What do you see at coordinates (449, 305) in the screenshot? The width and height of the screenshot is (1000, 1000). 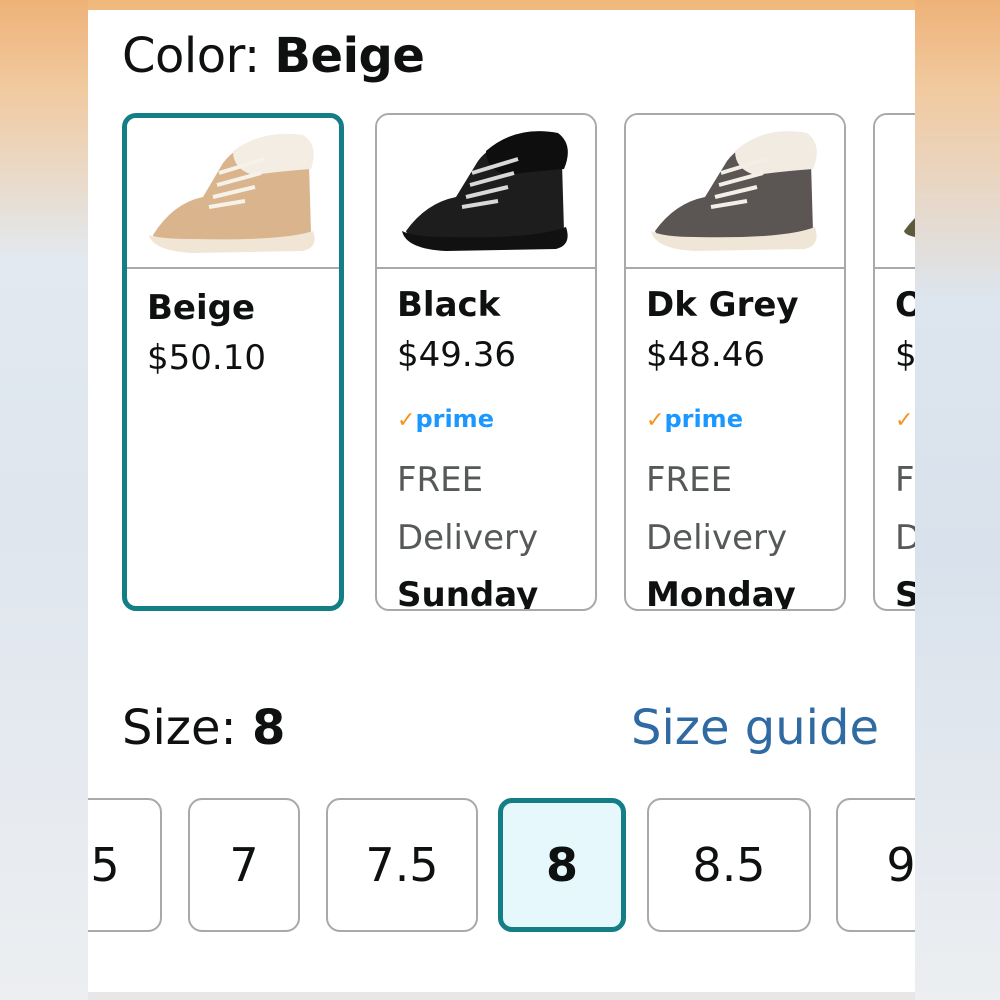 I see `swatch-name: Black` at bounding box center [449, 305].